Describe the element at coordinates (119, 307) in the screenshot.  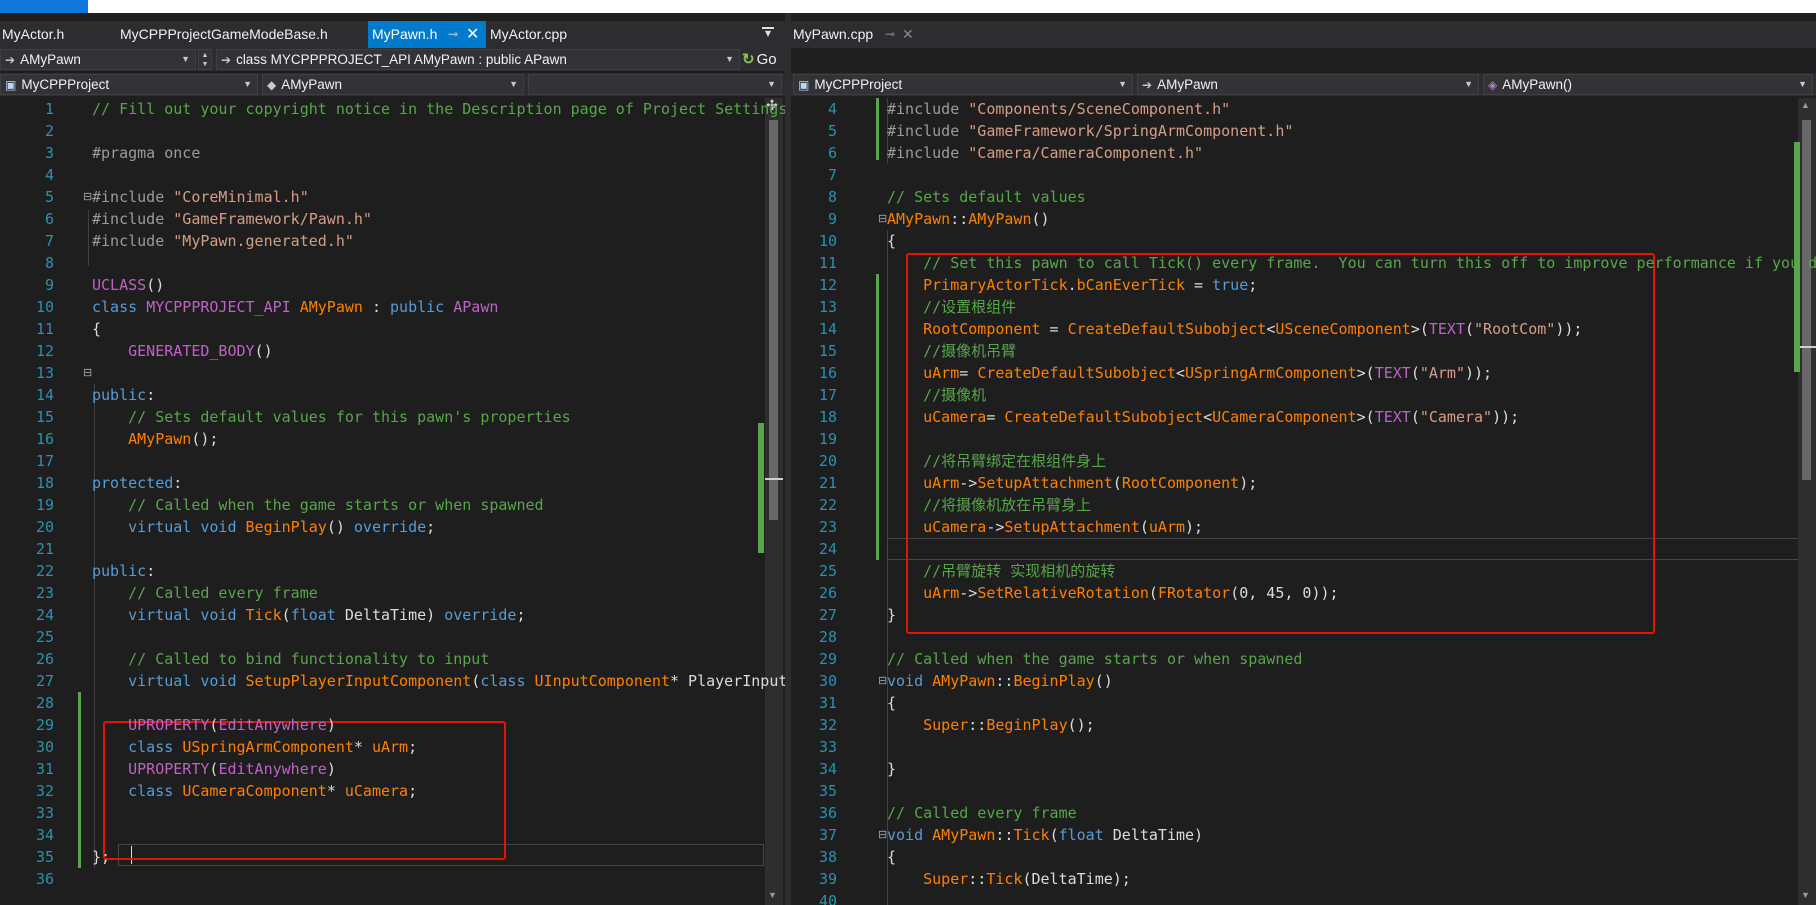
I see `code-token: class` at that location.